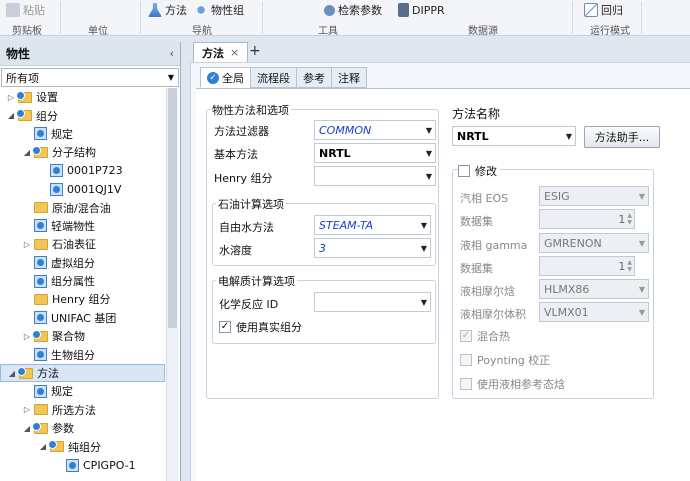 The width and height of the screenshot is (690, 481). What do you see at coordinates (494, 245) in the screenshot?
I see `liquid-gamma-label: 液相 gamma` at bounding box center [494, 245].